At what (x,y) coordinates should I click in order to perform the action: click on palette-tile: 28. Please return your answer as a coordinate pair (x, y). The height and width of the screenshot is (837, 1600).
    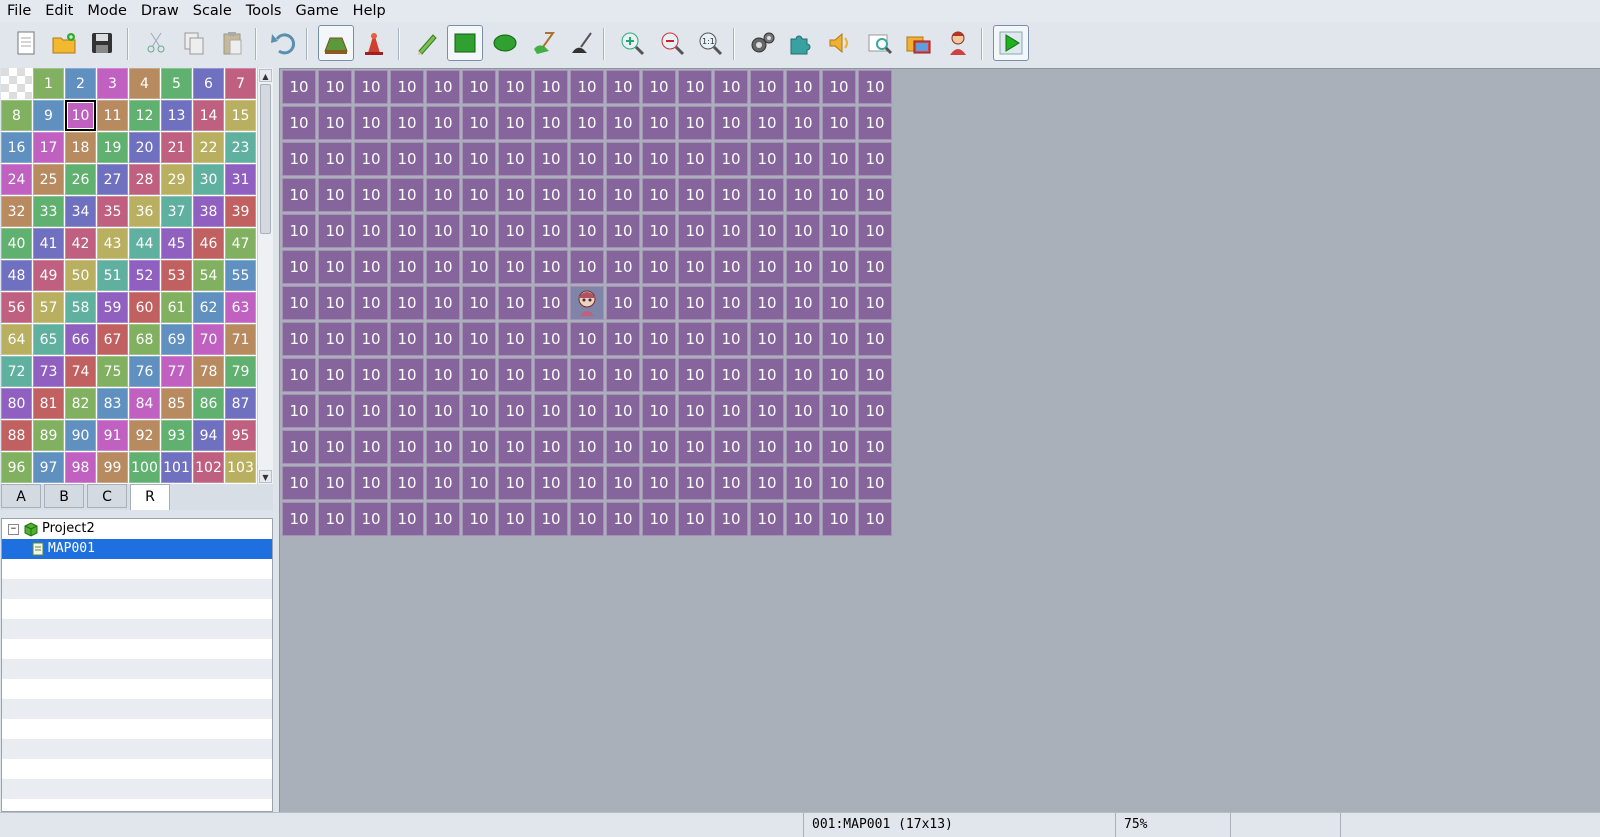
    Looking at the image, I should click on (144, 179).